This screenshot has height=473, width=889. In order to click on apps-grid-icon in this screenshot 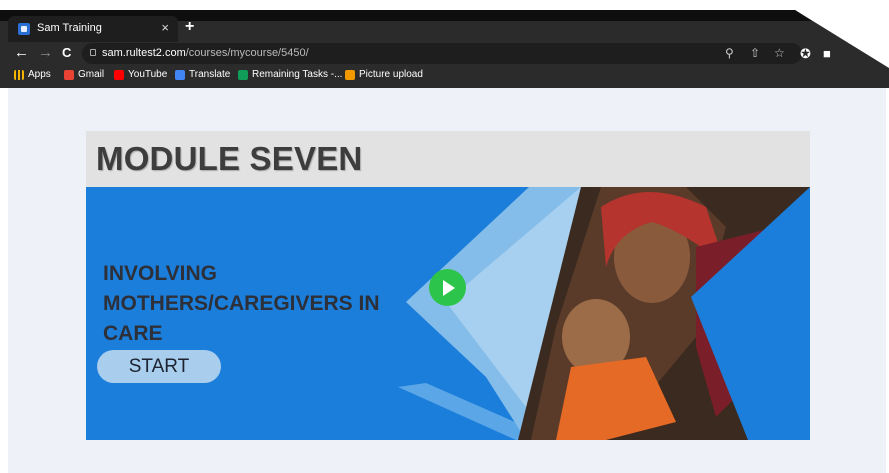, I will do `click(19, 74)`.